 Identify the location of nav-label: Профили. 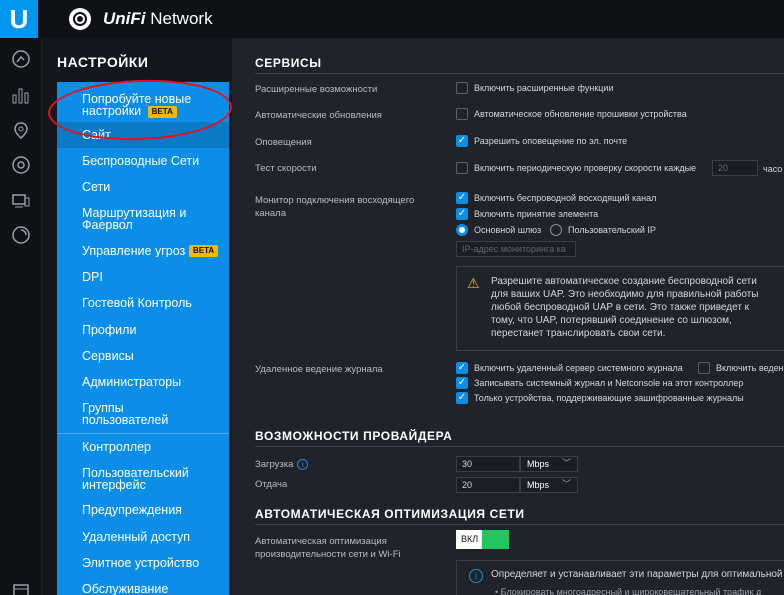
(109, 330).